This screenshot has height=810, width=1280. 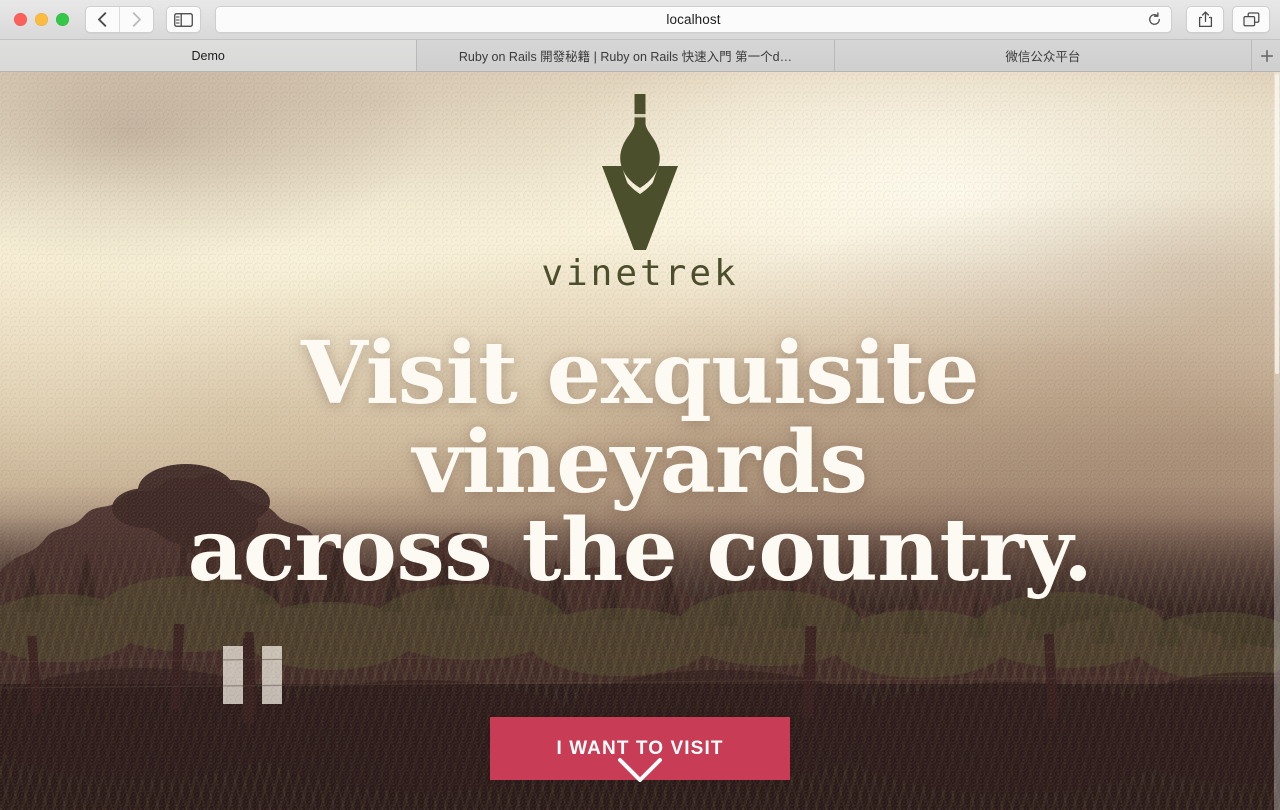 I want to click on sidebar-toggle-group, so click(x=183, y=19).